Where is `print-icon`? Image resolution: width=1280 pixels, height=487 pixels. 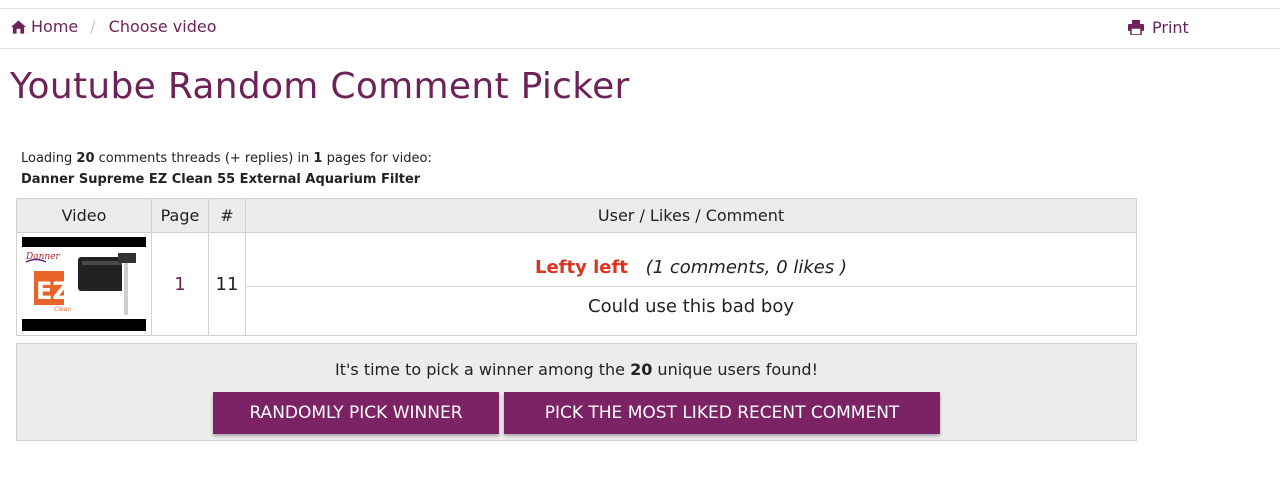 print-icon is located at coordinates (1136, 27).